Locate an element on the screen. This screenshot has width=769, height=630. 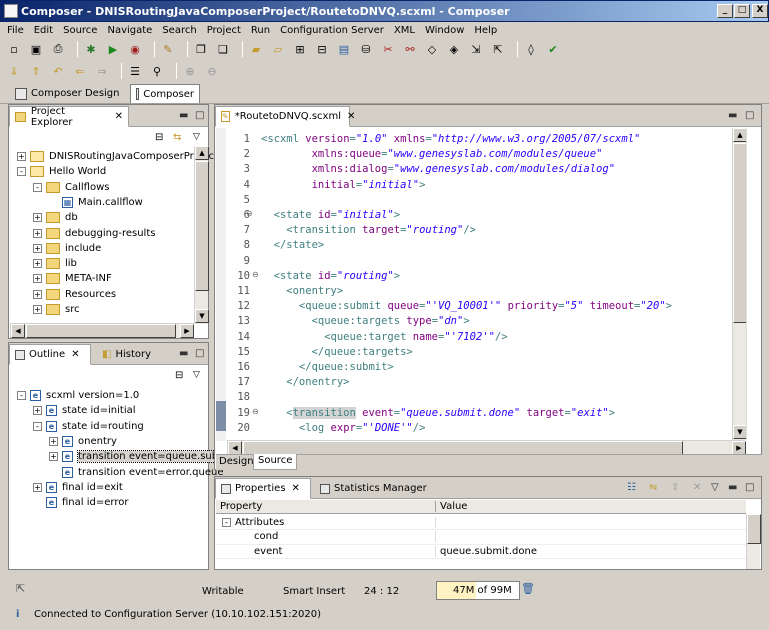
code-line: <log expr="'DONE'"/> is located at coordinates (496, 428).